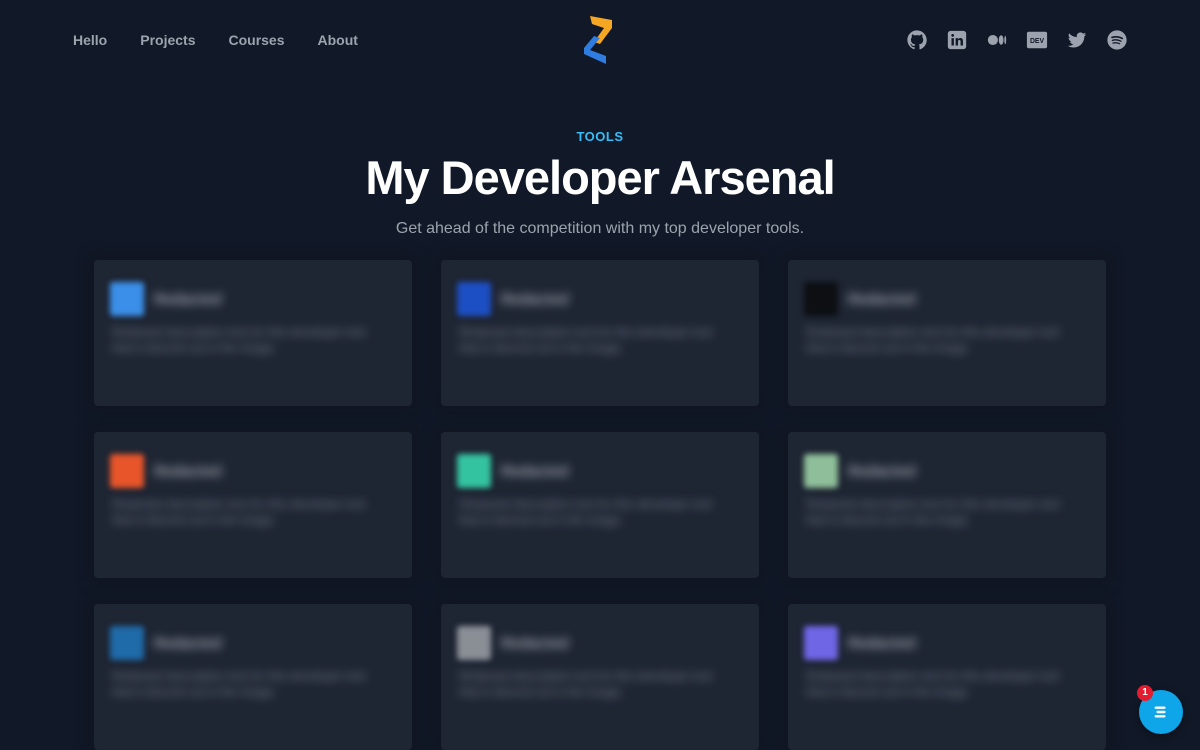 This screenshot has height=750, width=1200. Describe the element at coordinates (997, 40) in the screenshot. I see `medium-icon` at that location.